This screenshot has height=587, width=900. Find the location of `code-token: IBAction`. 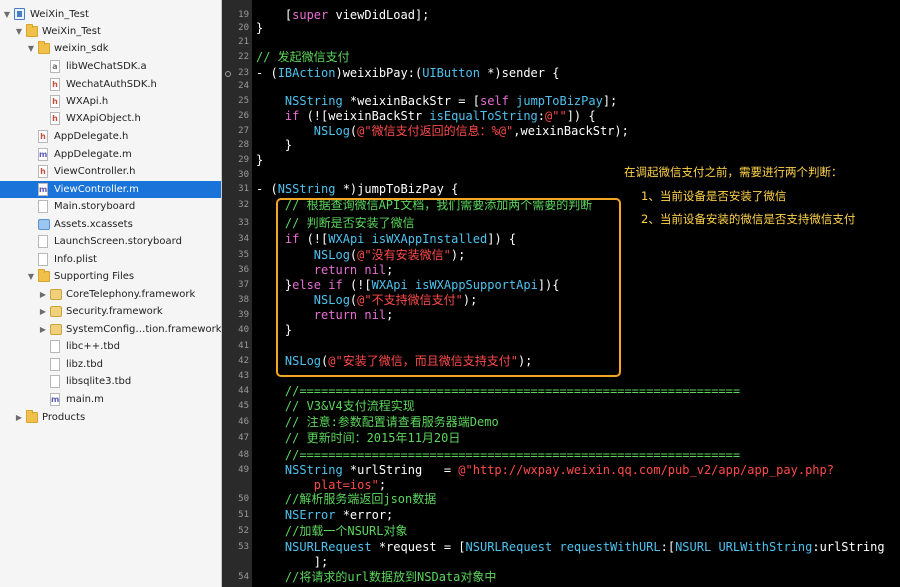

code-token: IBAction is located at coordinates (306, 73).